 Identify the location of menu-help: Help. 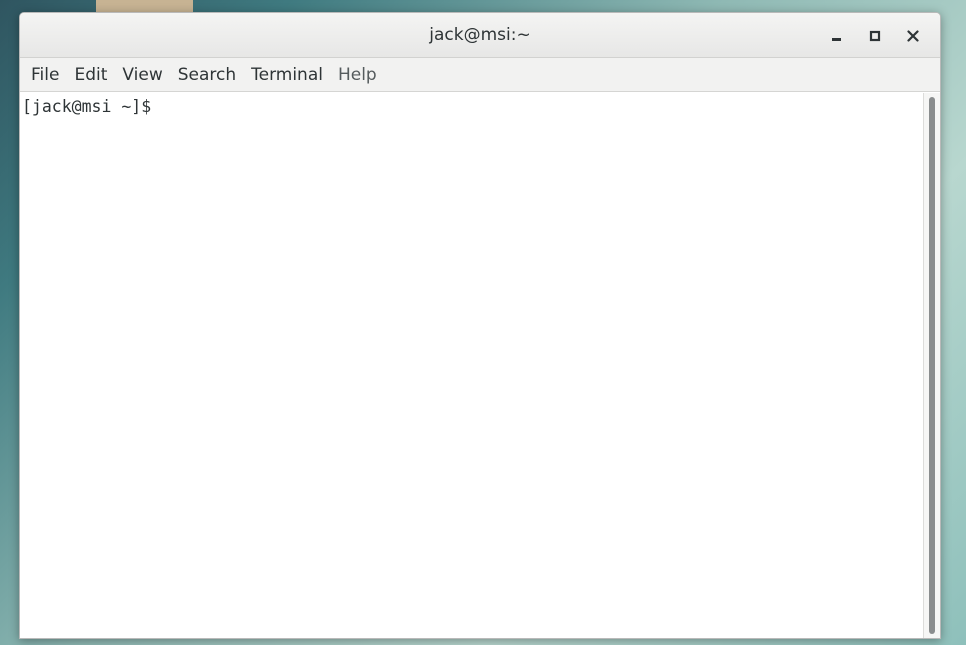
(357, 75).